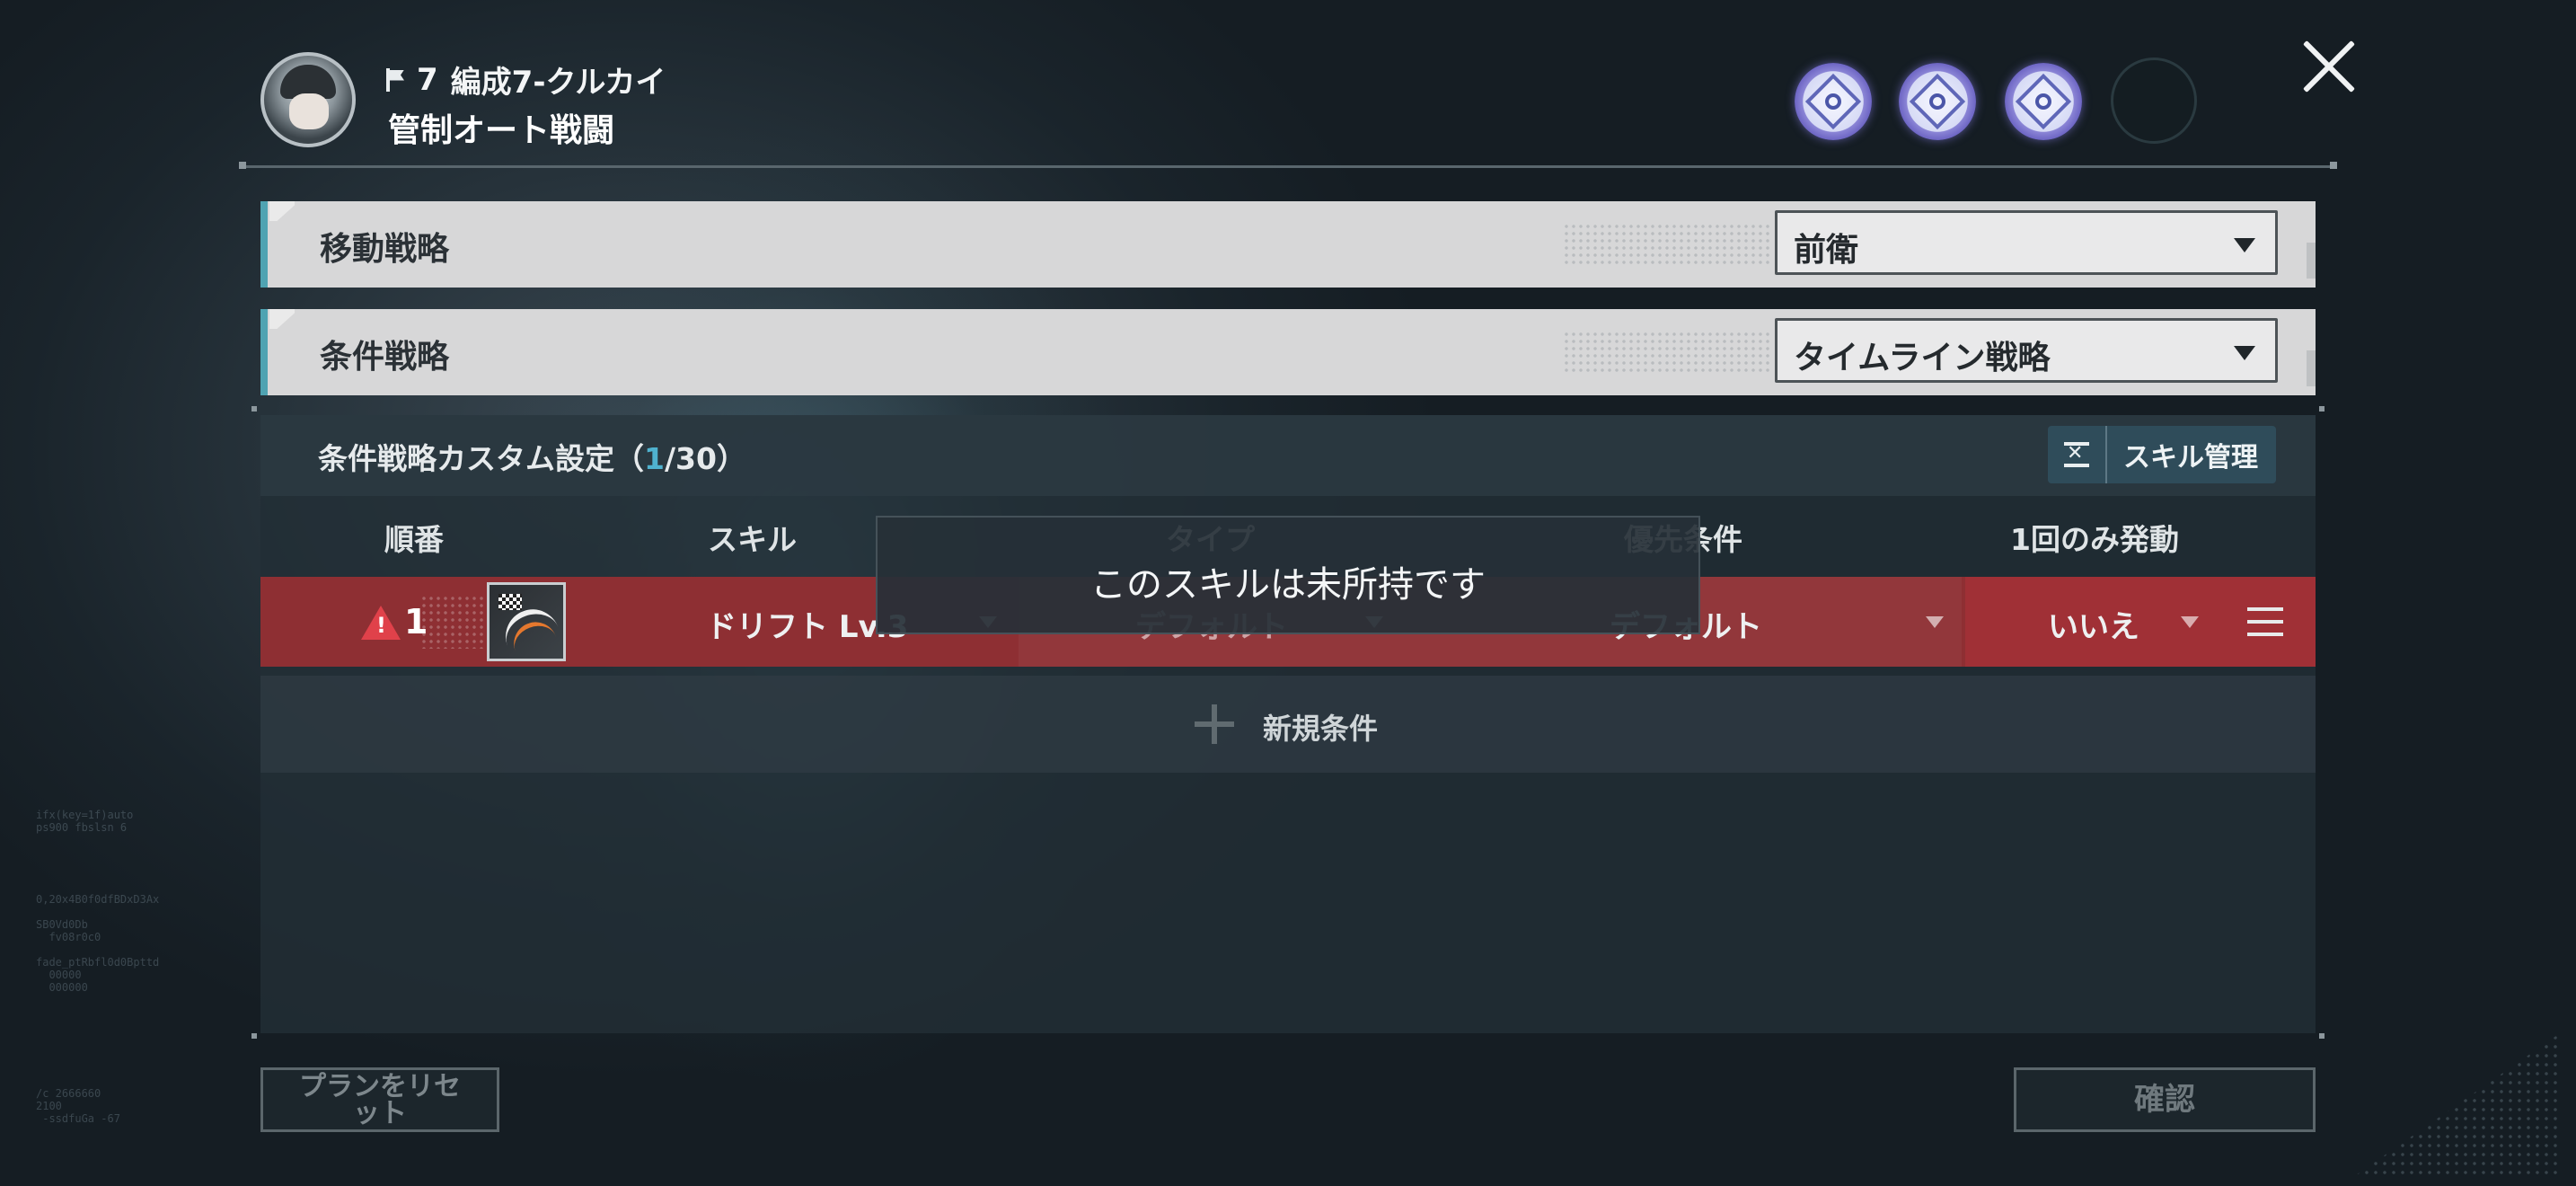  I want to click on custom-settings-title: 条件戦略カスタム設定（1/30）, so click(532, 458).